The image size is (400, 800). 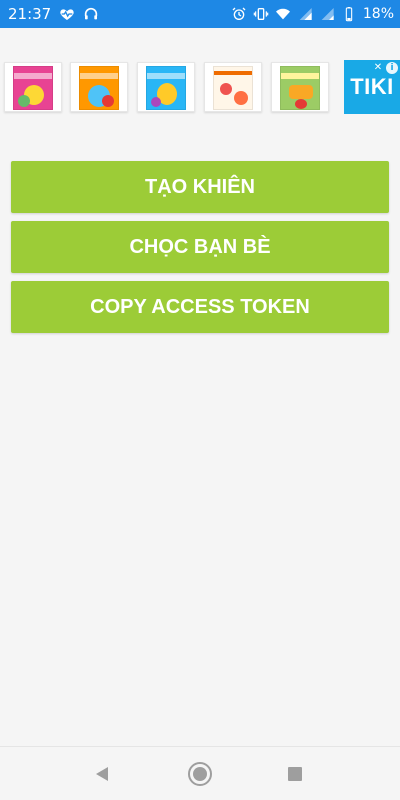 I want to click on copy-access-token-button: COPY ACCESS TOKEN, so click(x=200, y=307).